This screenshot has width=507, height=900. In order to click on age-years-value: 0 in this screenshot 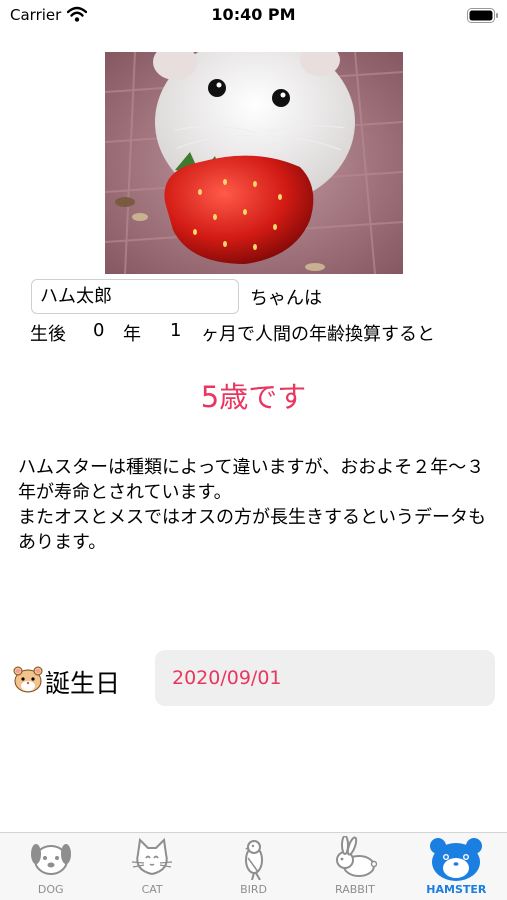, I will do `click(98, 330)`.